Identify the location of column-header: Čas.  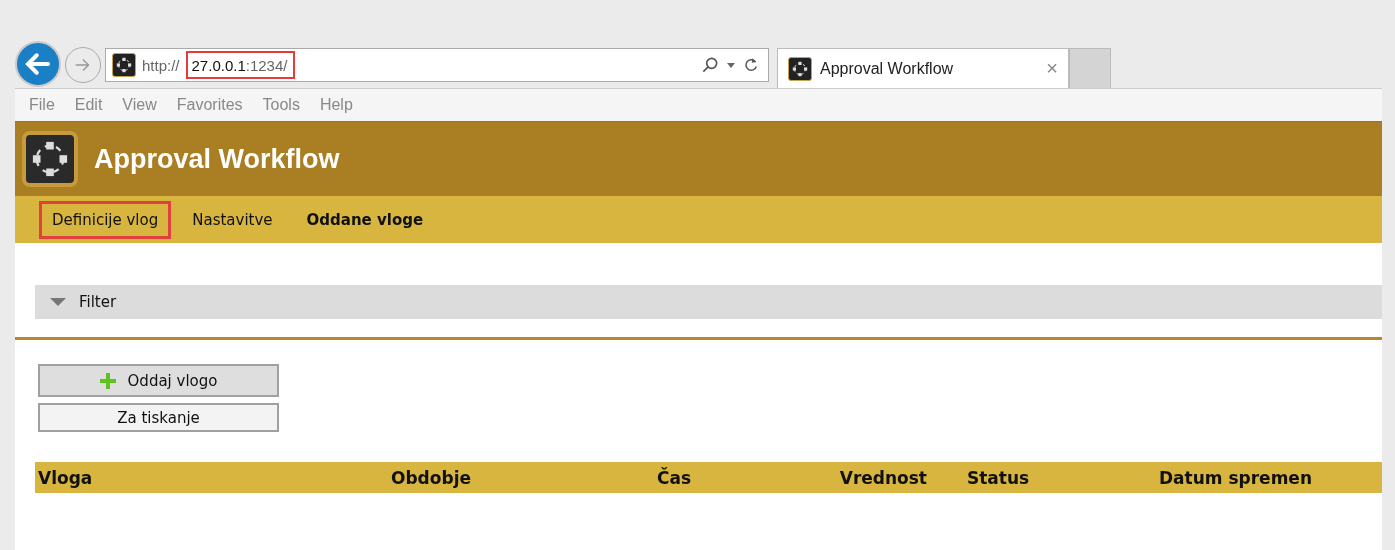
(674, 477).